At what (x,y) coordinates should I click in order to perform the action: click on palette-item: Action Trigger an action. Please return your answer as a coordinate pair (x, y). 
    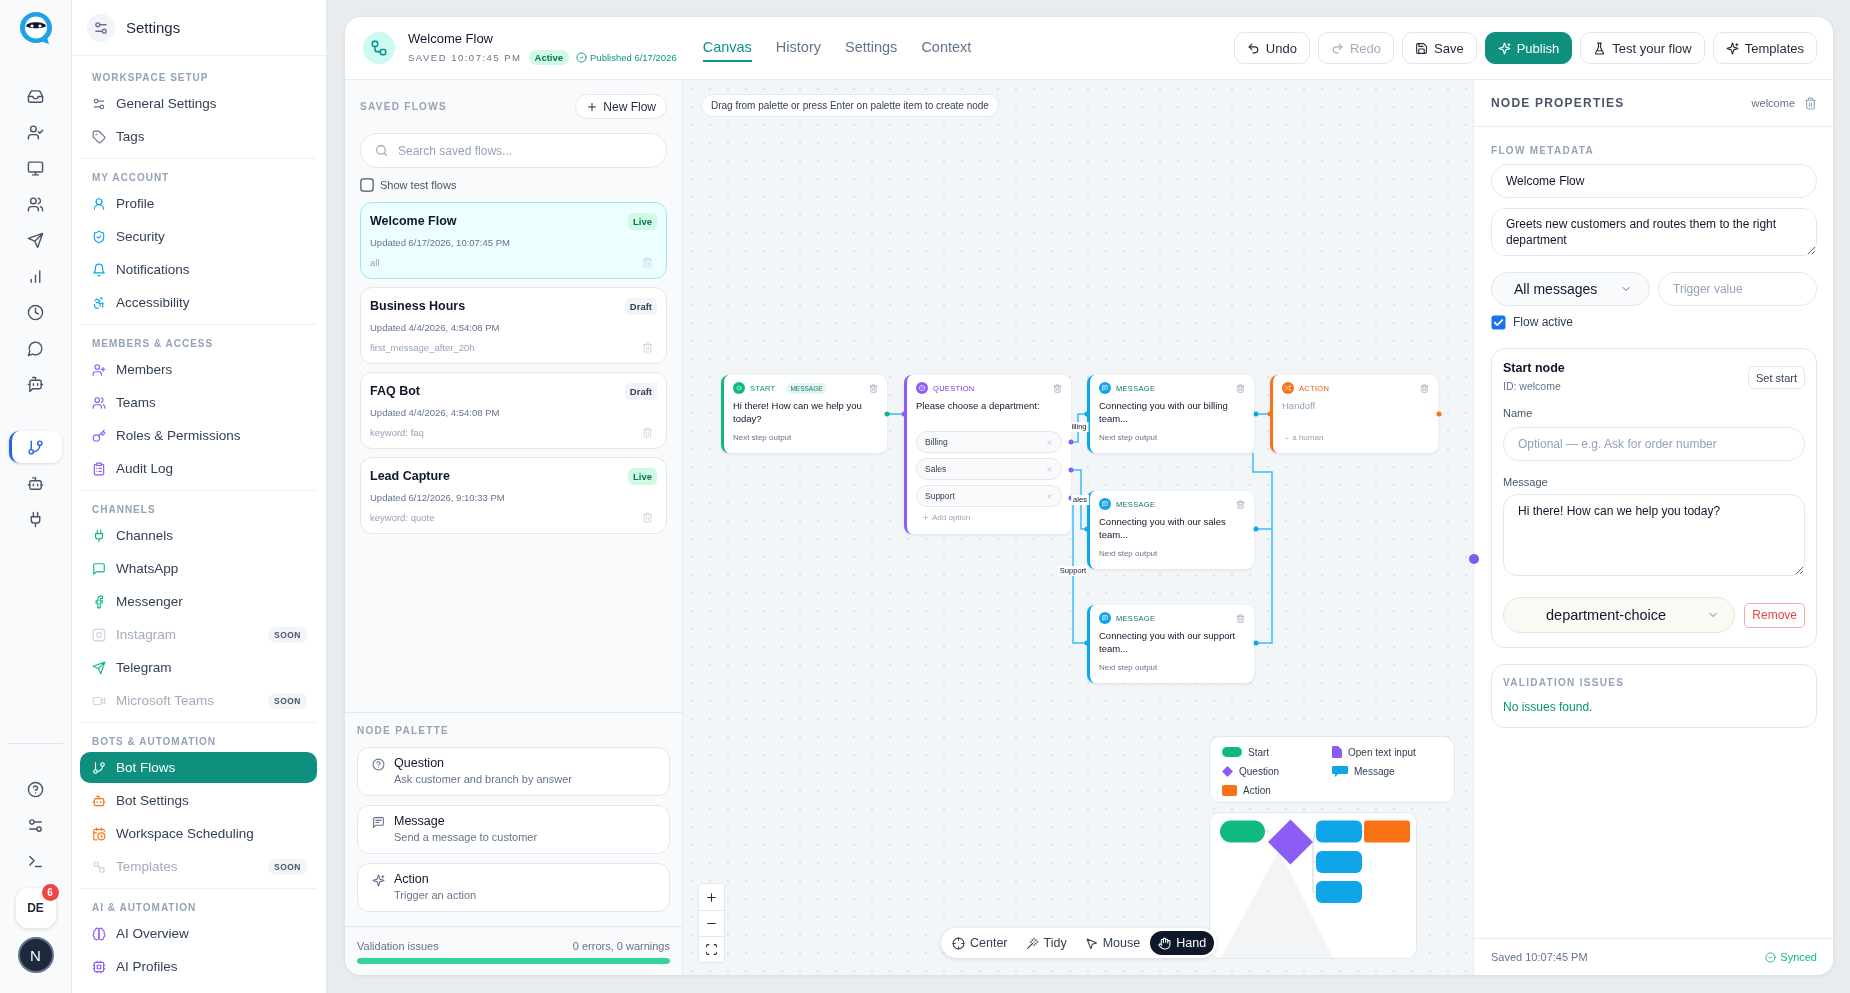
    Looking at the image, I should click on (513, 887).